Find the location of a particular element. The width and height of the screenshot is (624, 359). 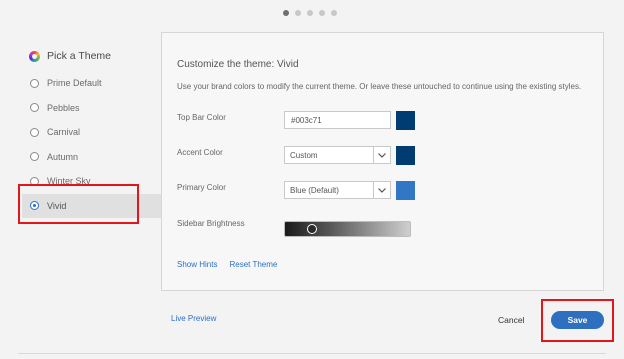

theme-option-label: Autumn is located at coordinates (63, 156).